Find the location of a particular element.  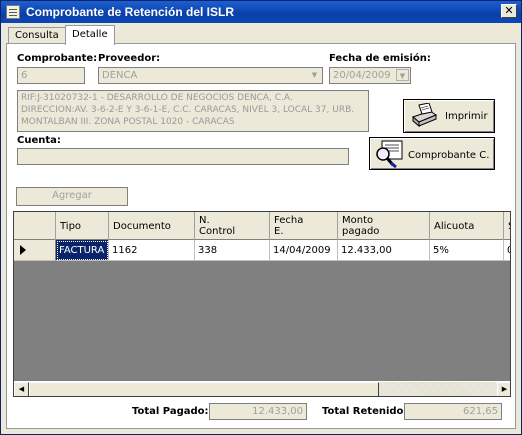

column-header-tipo: Tipo is located at coordinates (82, 226).